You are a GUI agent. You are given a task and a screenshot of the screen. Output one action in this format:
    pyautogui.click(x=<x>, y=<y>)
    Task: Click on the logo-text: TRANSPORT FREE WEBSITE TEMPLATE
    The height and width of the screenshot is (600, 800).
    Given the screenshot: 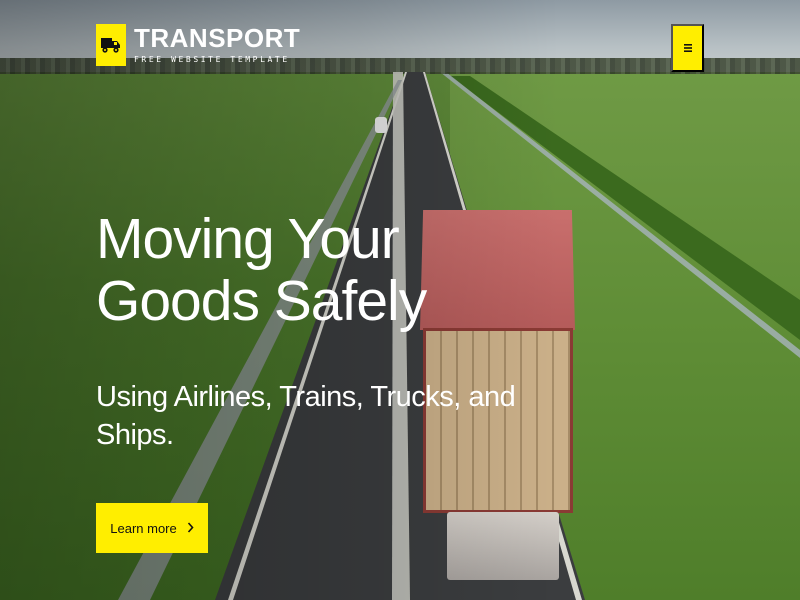 What is the action you would take?
    pyautogui.click(x=217, y=45)
    